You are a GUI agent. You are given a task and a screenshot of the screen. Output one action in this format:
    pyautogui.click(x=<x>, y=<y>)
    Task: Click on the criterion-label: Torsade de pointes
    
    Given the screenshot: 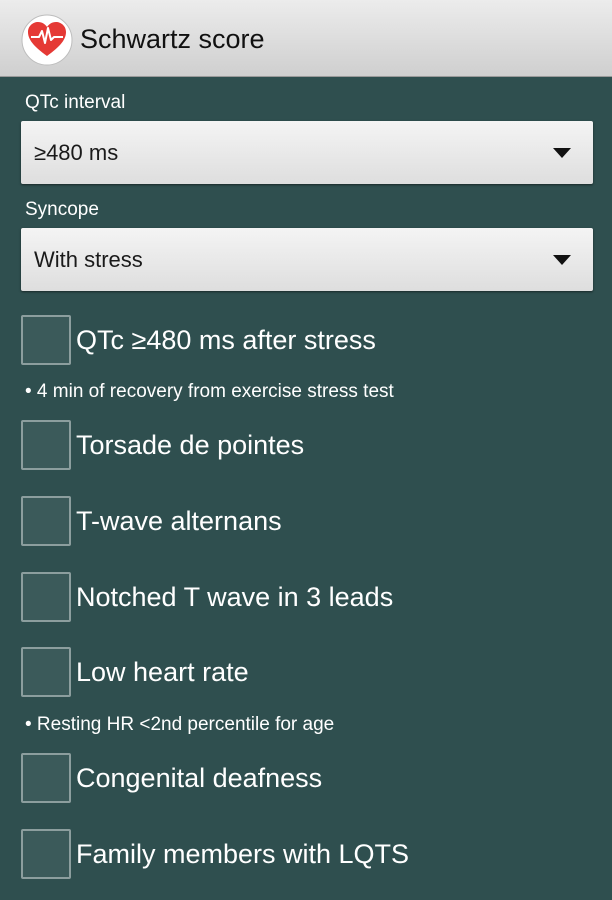 What is the action you would take?
    pyautogui.click(x=190, y=445)
    